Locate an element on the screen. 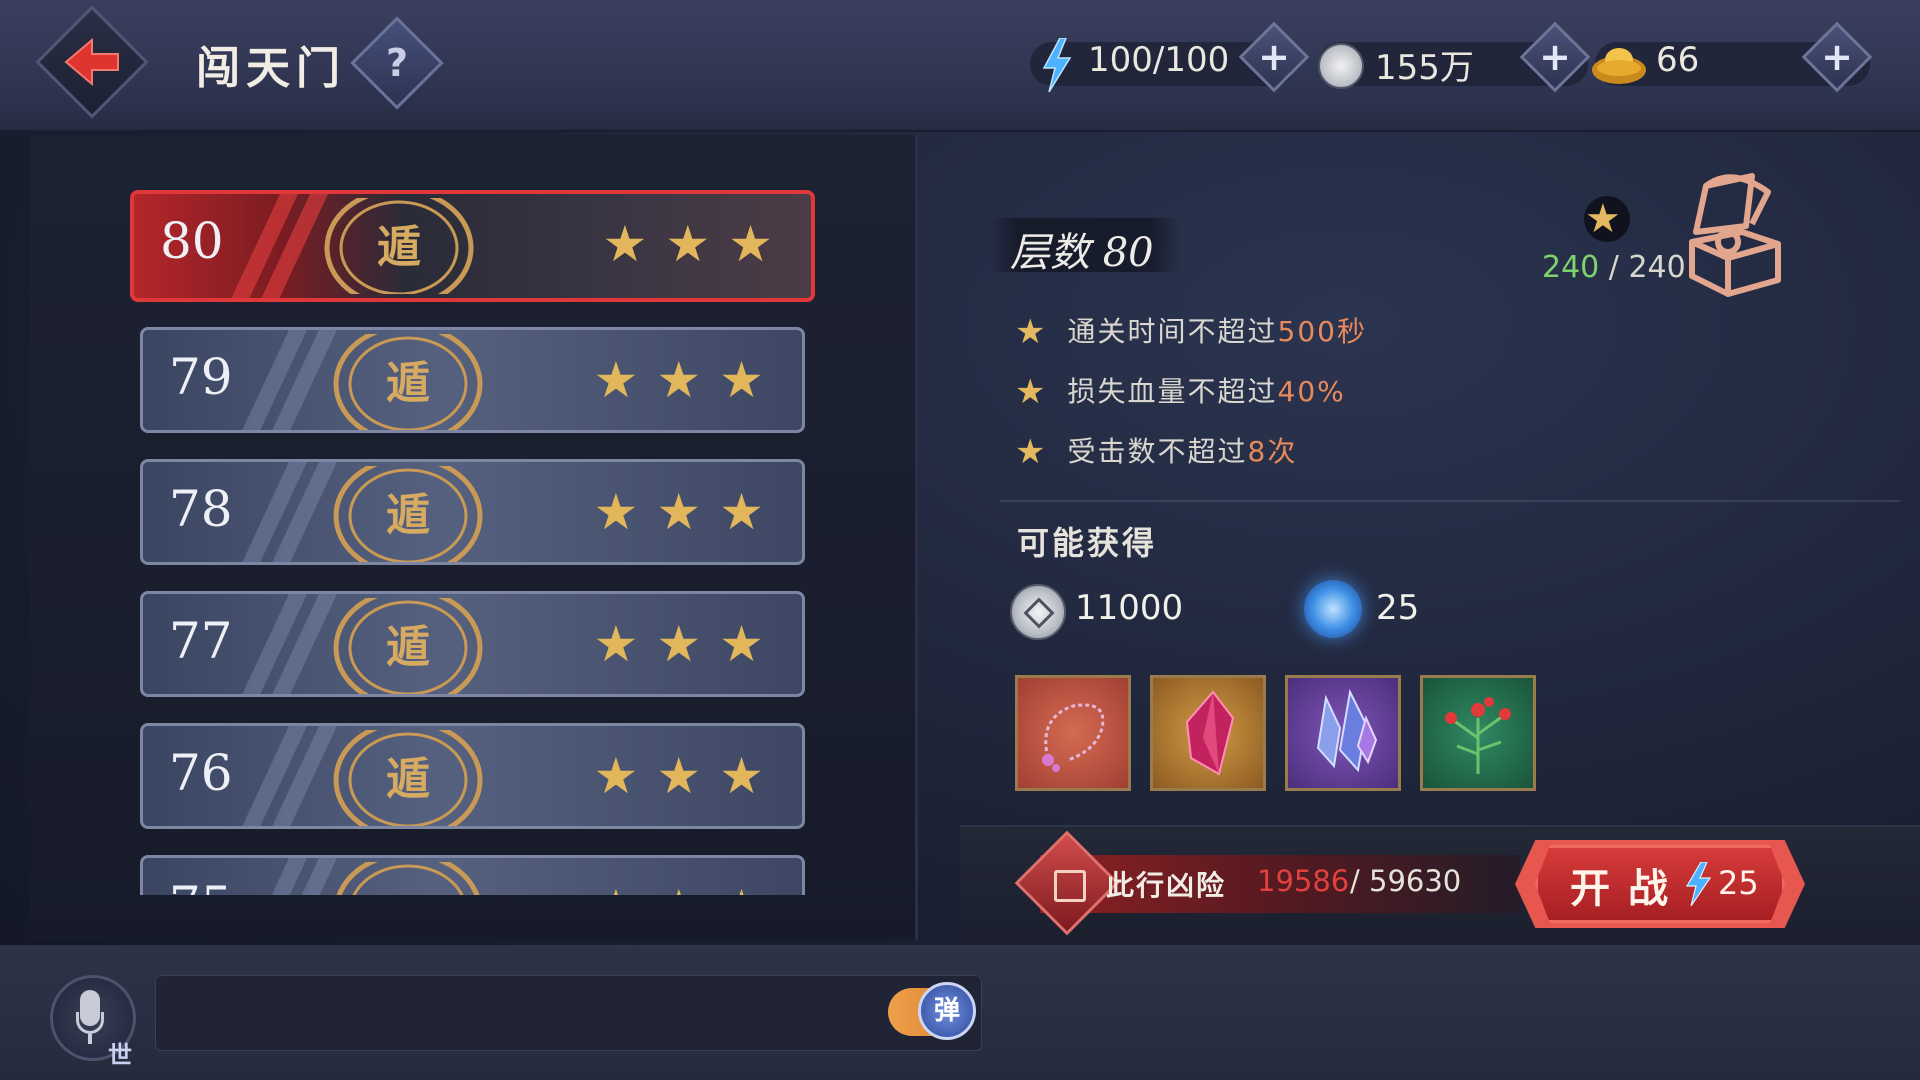 This screenshot has width=1920, height=1080. stamina-value: 100/100 is located at coordinates (1159, 60).